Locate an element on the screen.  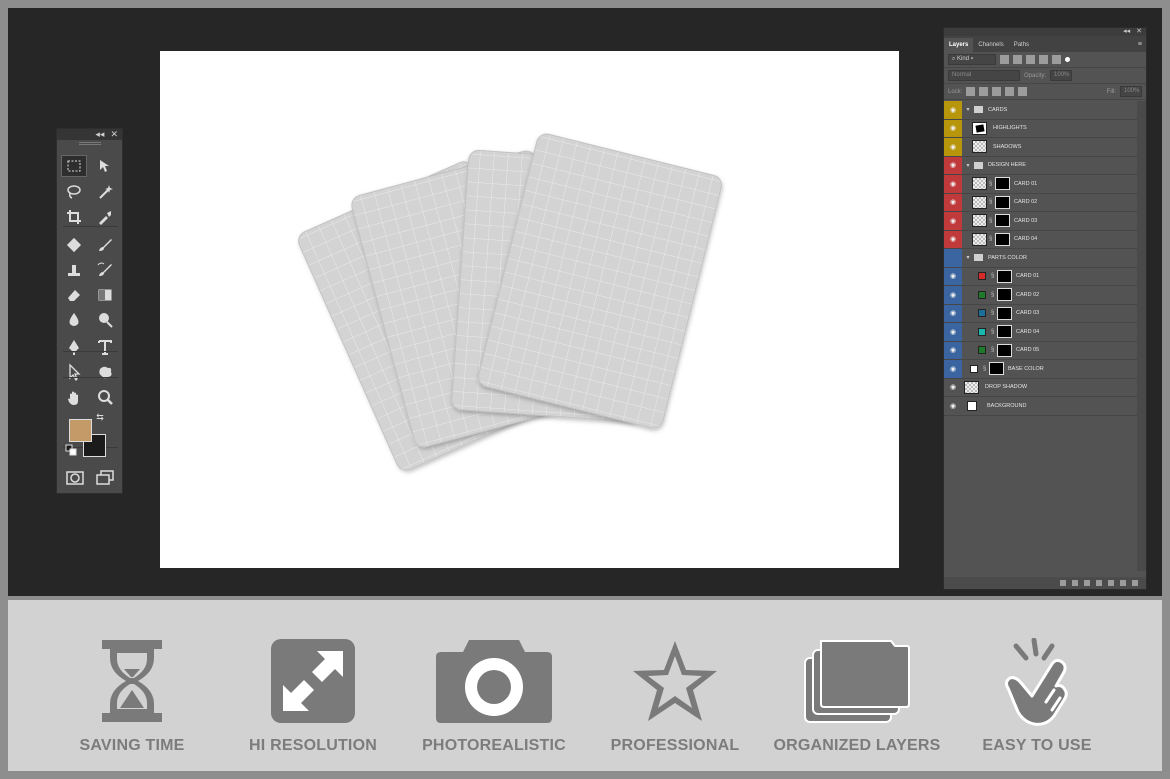
tab-channels: Channels is located at coordinates (990, 45).